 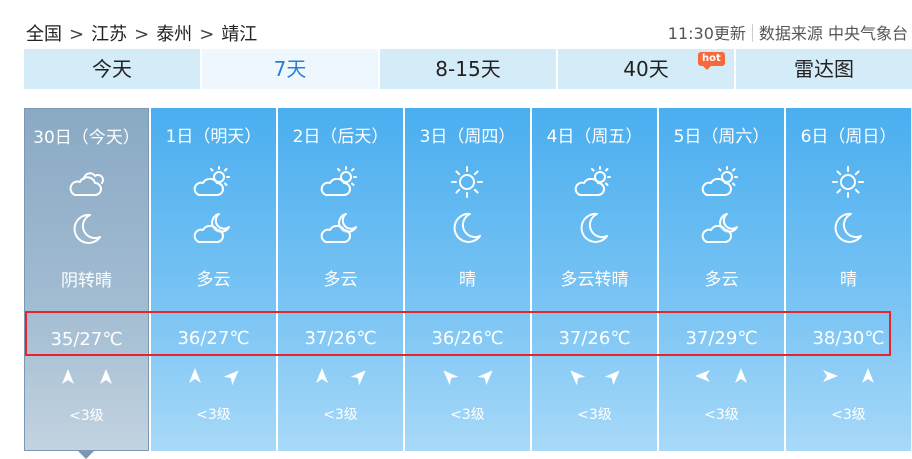 What do you see at coordinates (833, 33) in the screenshot?
I see `data-source: 数据来源 中央气象台` at bounding box center [833, 33].